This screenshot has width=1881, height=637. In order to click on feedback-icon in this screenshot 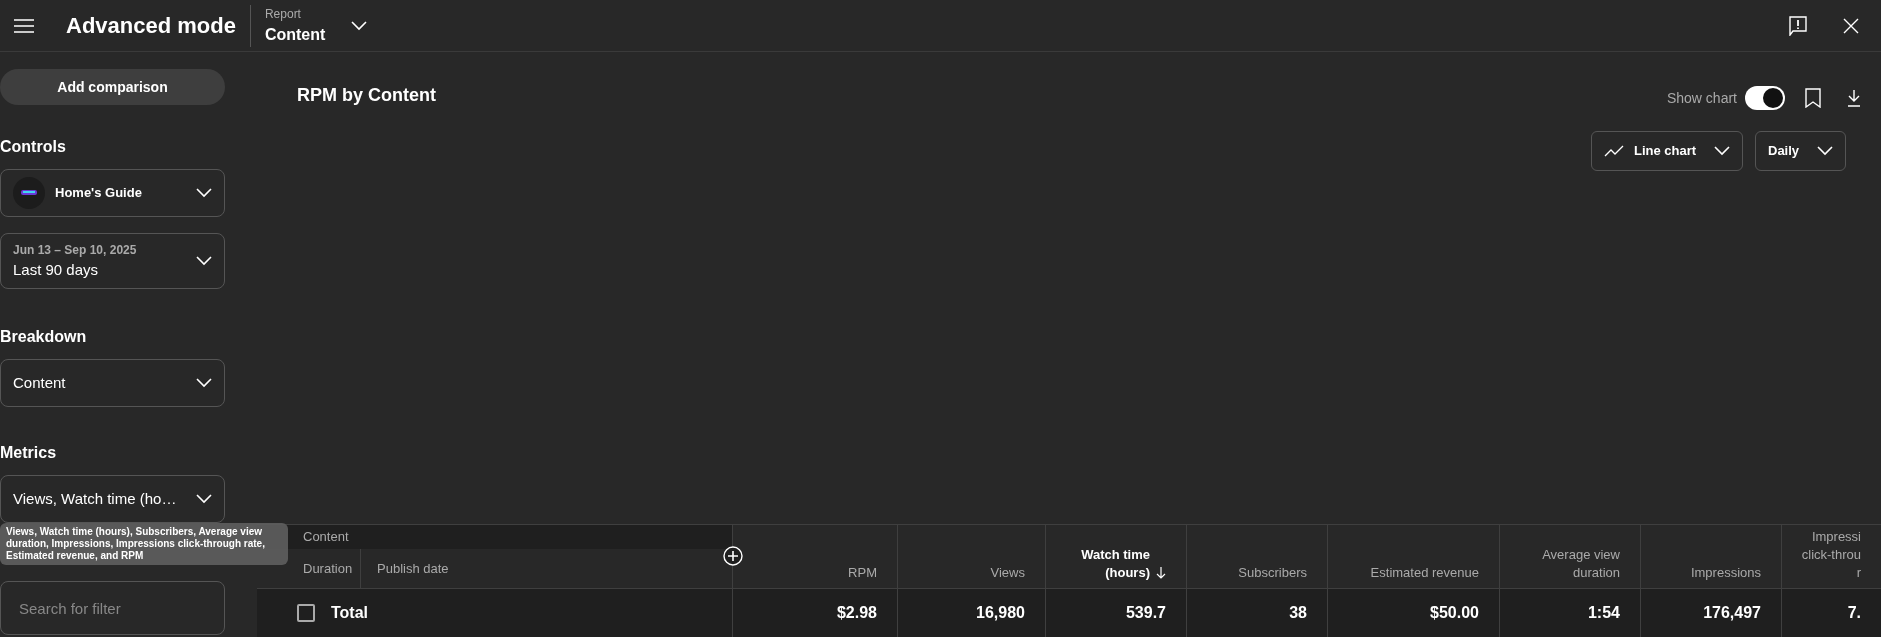, I will do `click(1798, 25)`.